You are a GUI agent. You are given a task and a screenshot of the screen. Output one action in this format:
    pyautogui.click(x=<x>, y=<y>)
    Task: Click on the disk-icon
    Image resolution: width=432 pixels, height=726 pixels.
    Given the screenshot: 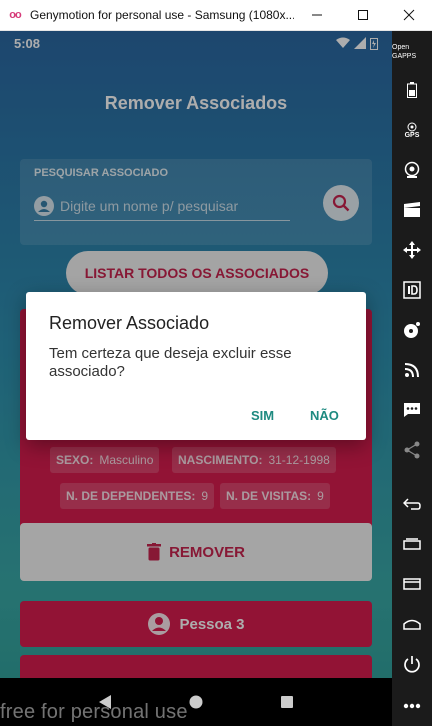 What is the action you would take?
    pyautogui.click(x=412, y=330)
    